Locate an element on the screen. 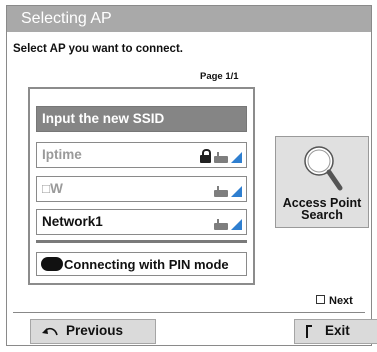 The height and width of the screenshot is (352, 377). list-divider is located at coordinates (141, 241).